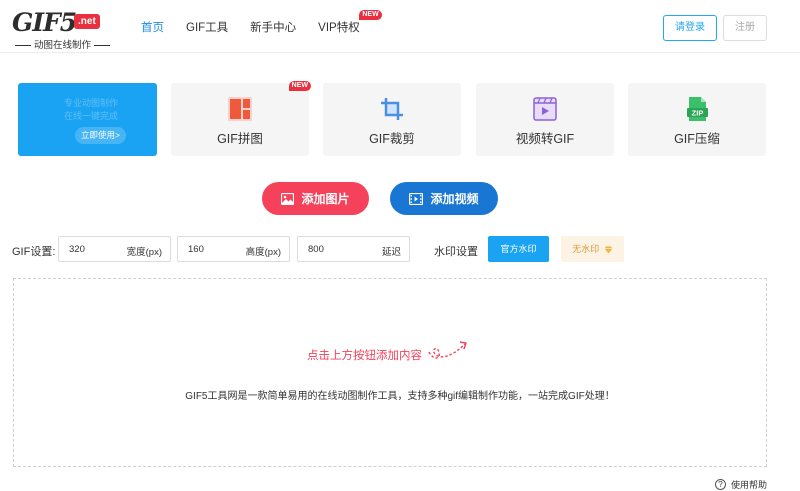 This screenshot has width=800, height=491. What do you see at coordinates (240, 139) in the screenshot?
I see `tool-label: GIF拼图` at bounding box center [240, 139].